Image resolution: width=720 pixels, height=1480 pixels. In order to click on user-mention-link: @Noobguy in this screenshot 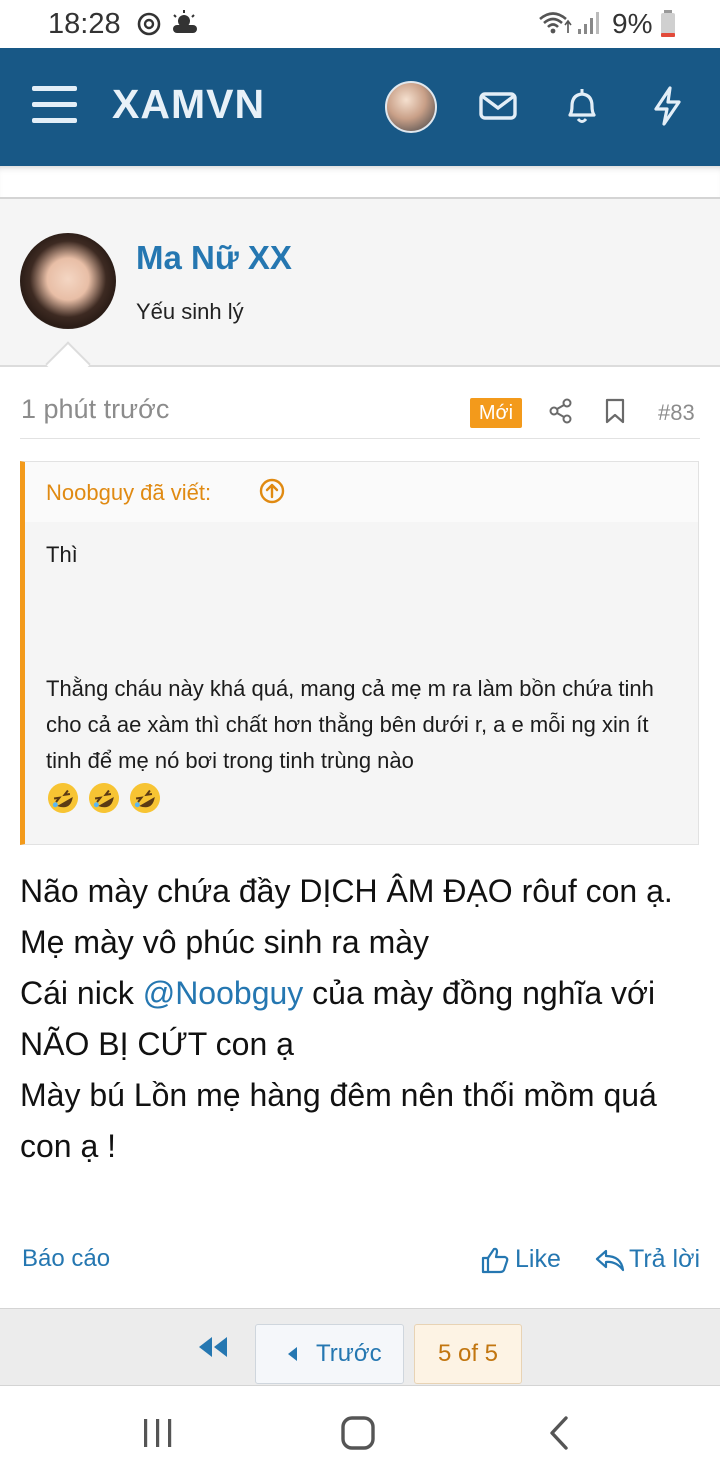, I will do `click(223, 993)`.